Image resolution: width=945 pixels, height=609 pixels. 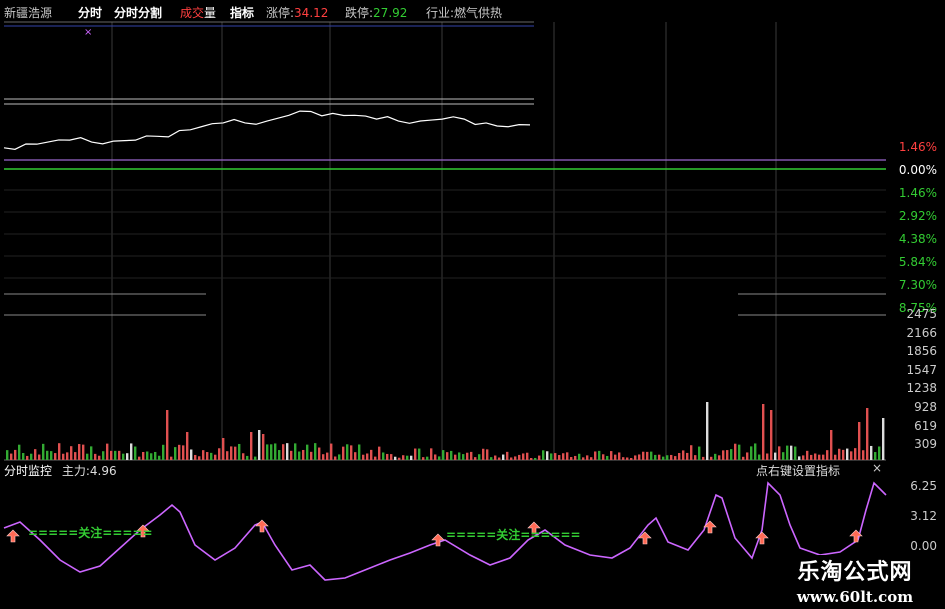 I want to click on volume-axis-label: 1238, so click(x=921, y=388).